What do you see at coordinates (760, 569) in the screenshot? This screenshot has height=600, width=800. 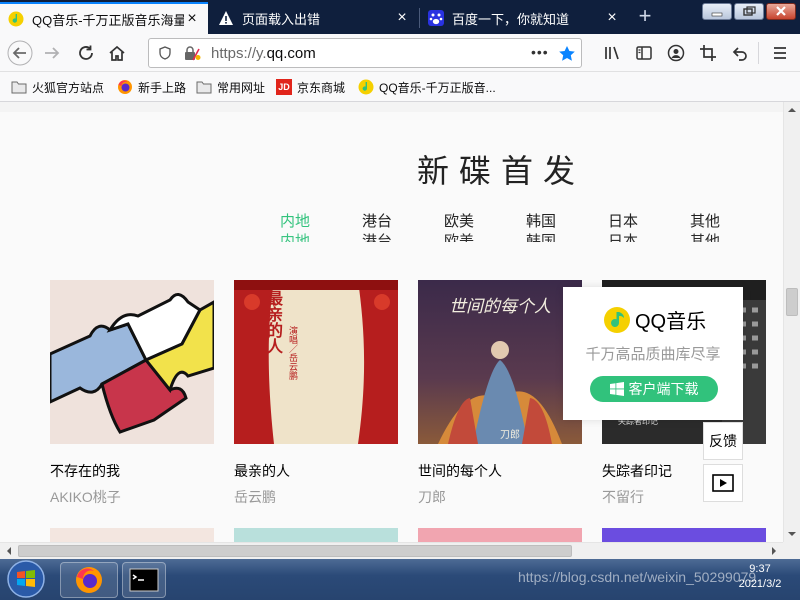 I see `clock-time: 9:37` at bounding box center [760, 569].